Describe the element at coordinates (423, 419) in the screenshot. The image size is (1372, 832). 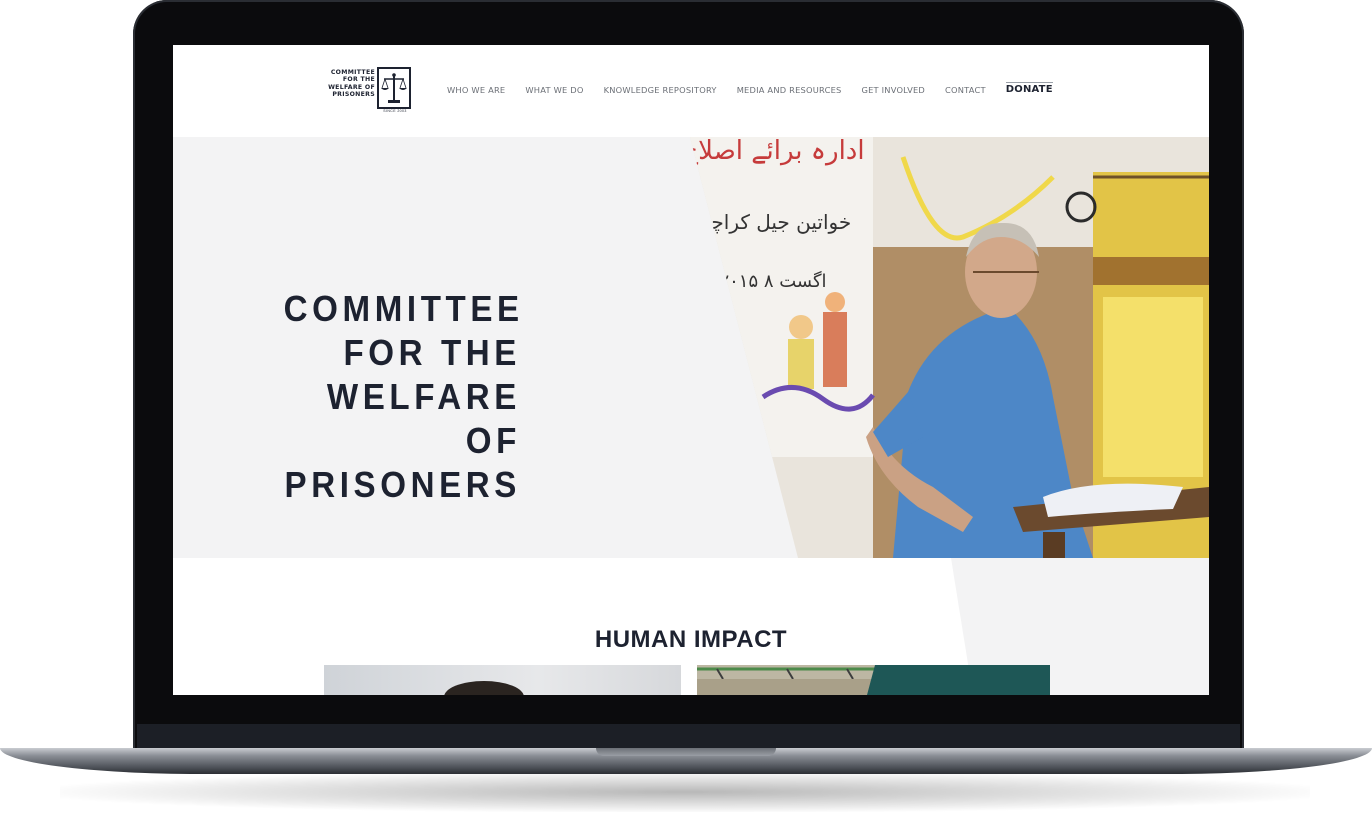
I see `hero-title-line: WELFARE OF` at that location.